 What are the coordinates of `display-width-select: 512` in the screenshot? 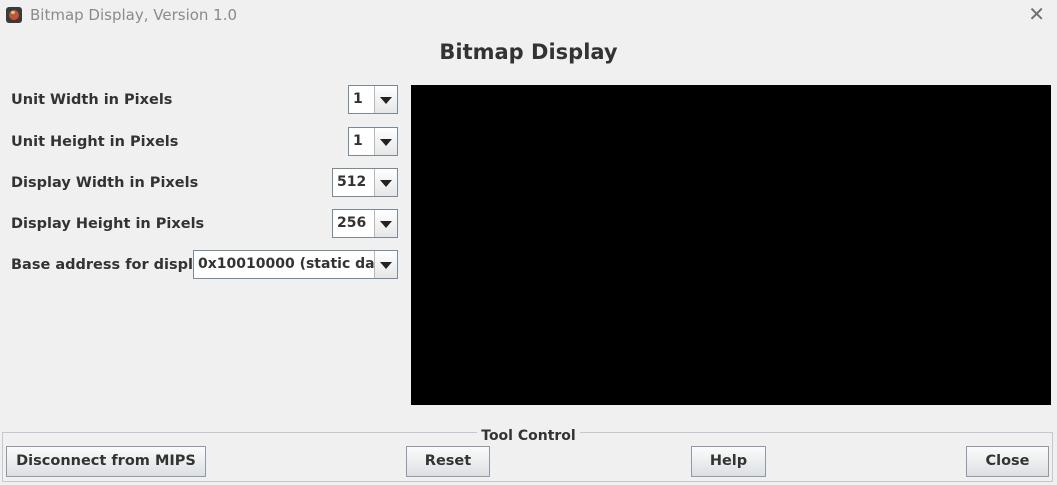 It's located at (365, 182).